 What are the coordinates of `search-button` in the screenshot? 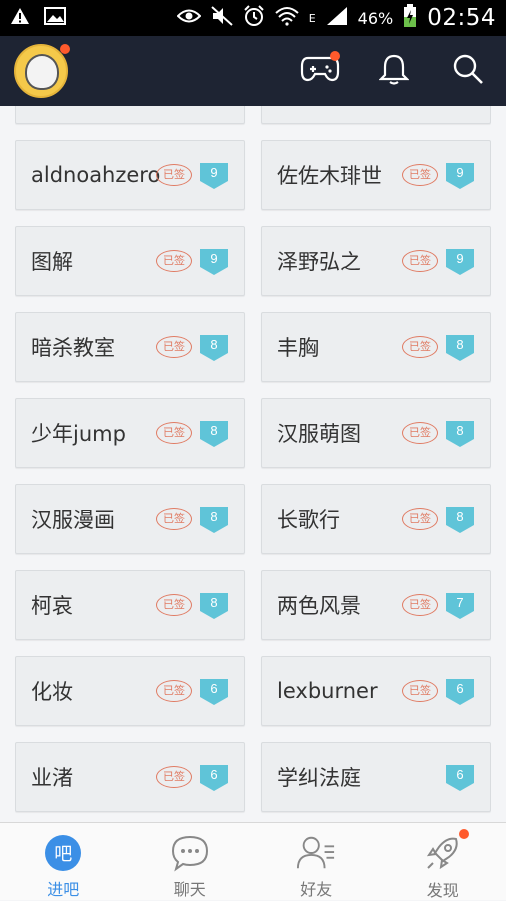 It's located at (468, 71).